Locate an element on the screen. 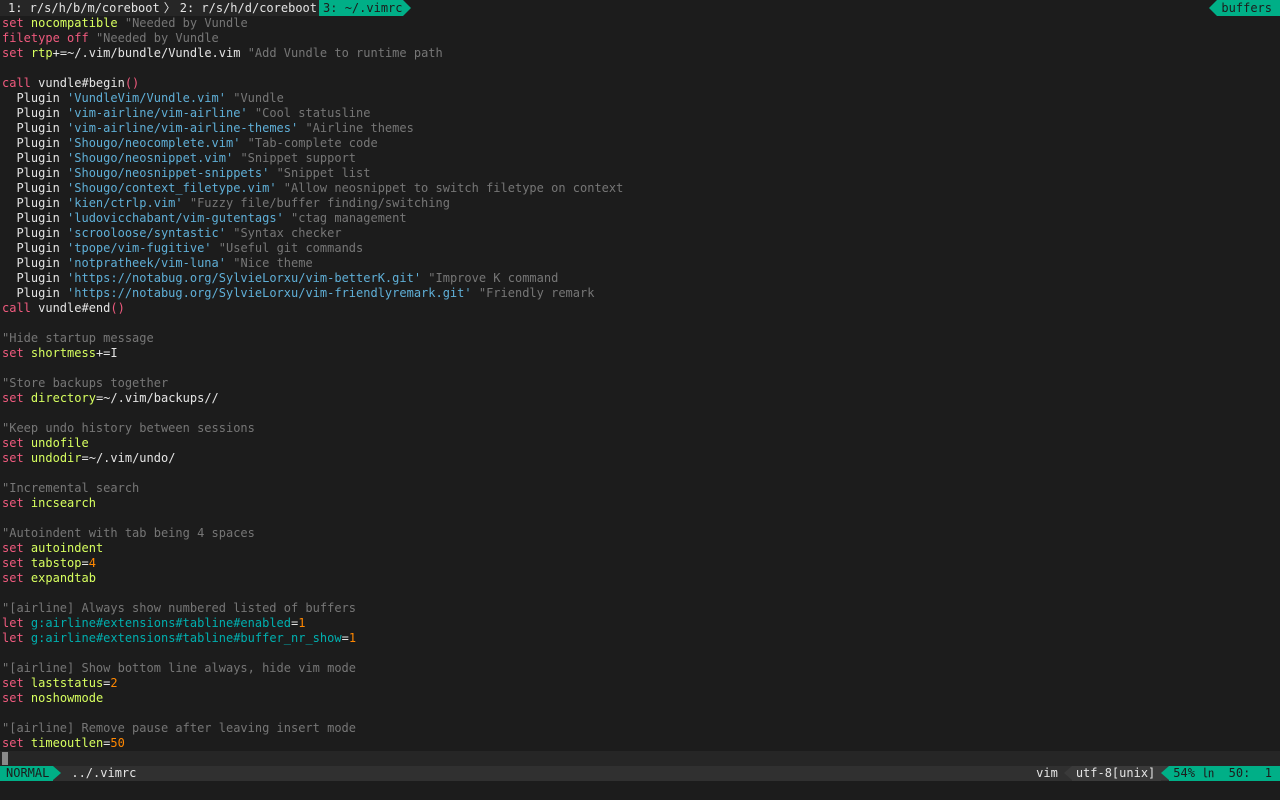 The width and height of the screenshot is (1280, 800). code-token: "Hide startup message is located at coordinates (78, 338).